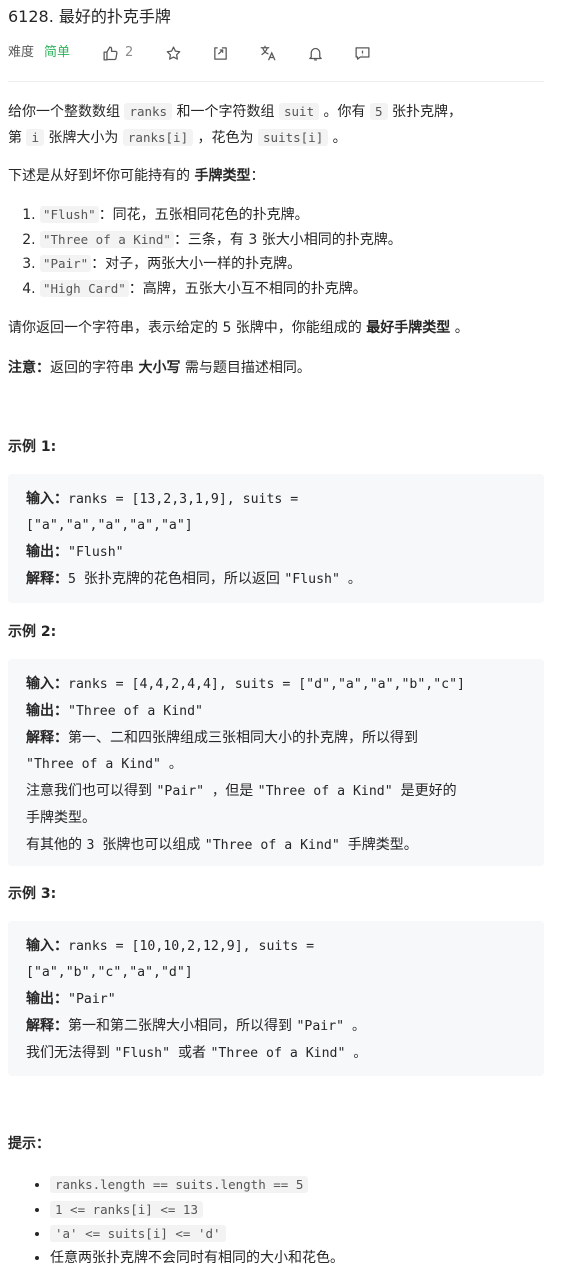 The width and height of the screenshot is (561, 1270). I want to click on like-button: 2, so click(117, 53).